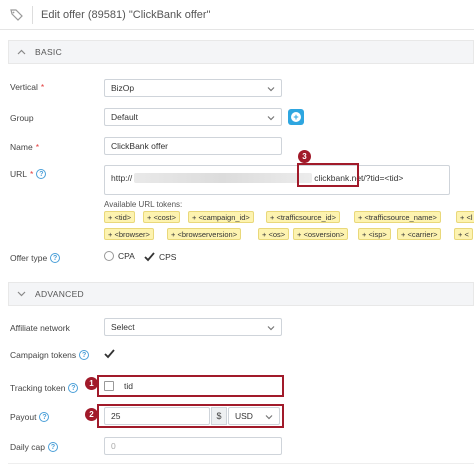  Describe the element at coordinates (465, 217) in the screenshot. I see `token-more: + <l` at that location.